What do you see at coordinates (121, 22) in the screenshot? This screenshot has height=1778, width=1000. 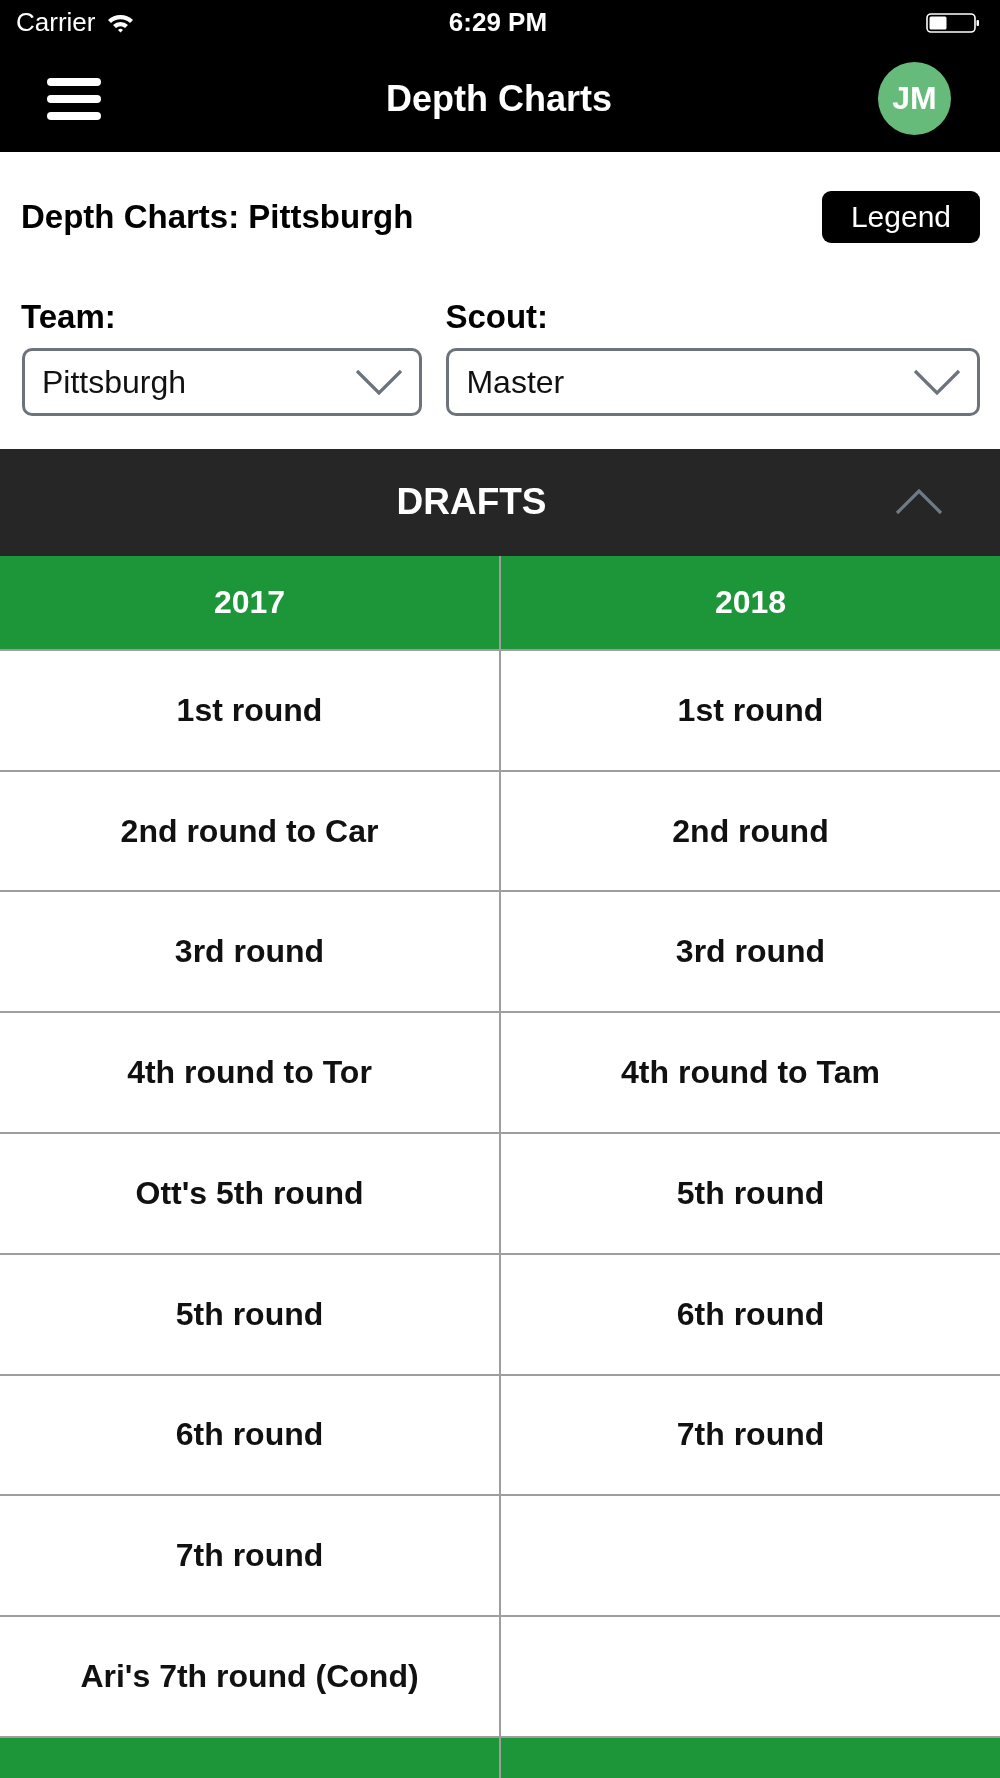 I see `wifi-icon` at bounding box center [121, 22].